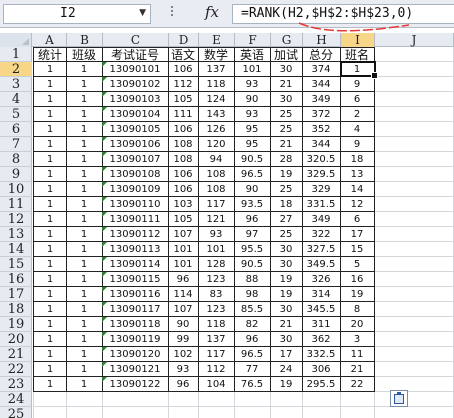  What do you see at coordinates (252, 324) in the screenshot?
I see `table-cell: 82` at bounding box center [252, 324].